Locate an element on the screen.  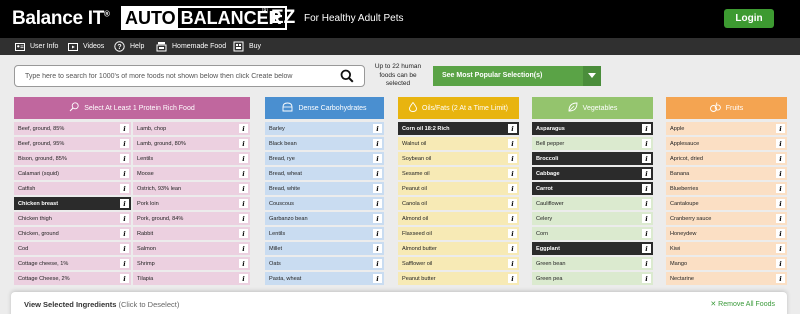
food-item: Salmon i is located at coordinates (191, 248).